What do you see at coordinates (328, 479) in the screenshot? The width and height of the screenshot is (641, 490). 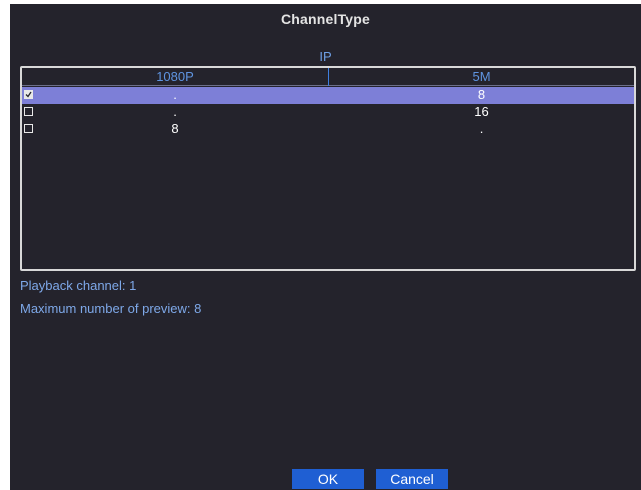 I see `ok-button: OK` at bounding box center [328, 479].